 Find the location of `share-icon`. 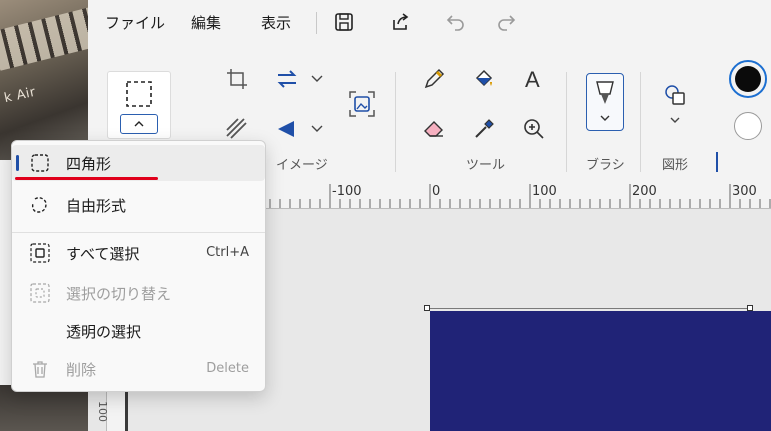

share-icon is located at coordinates (400, 22).